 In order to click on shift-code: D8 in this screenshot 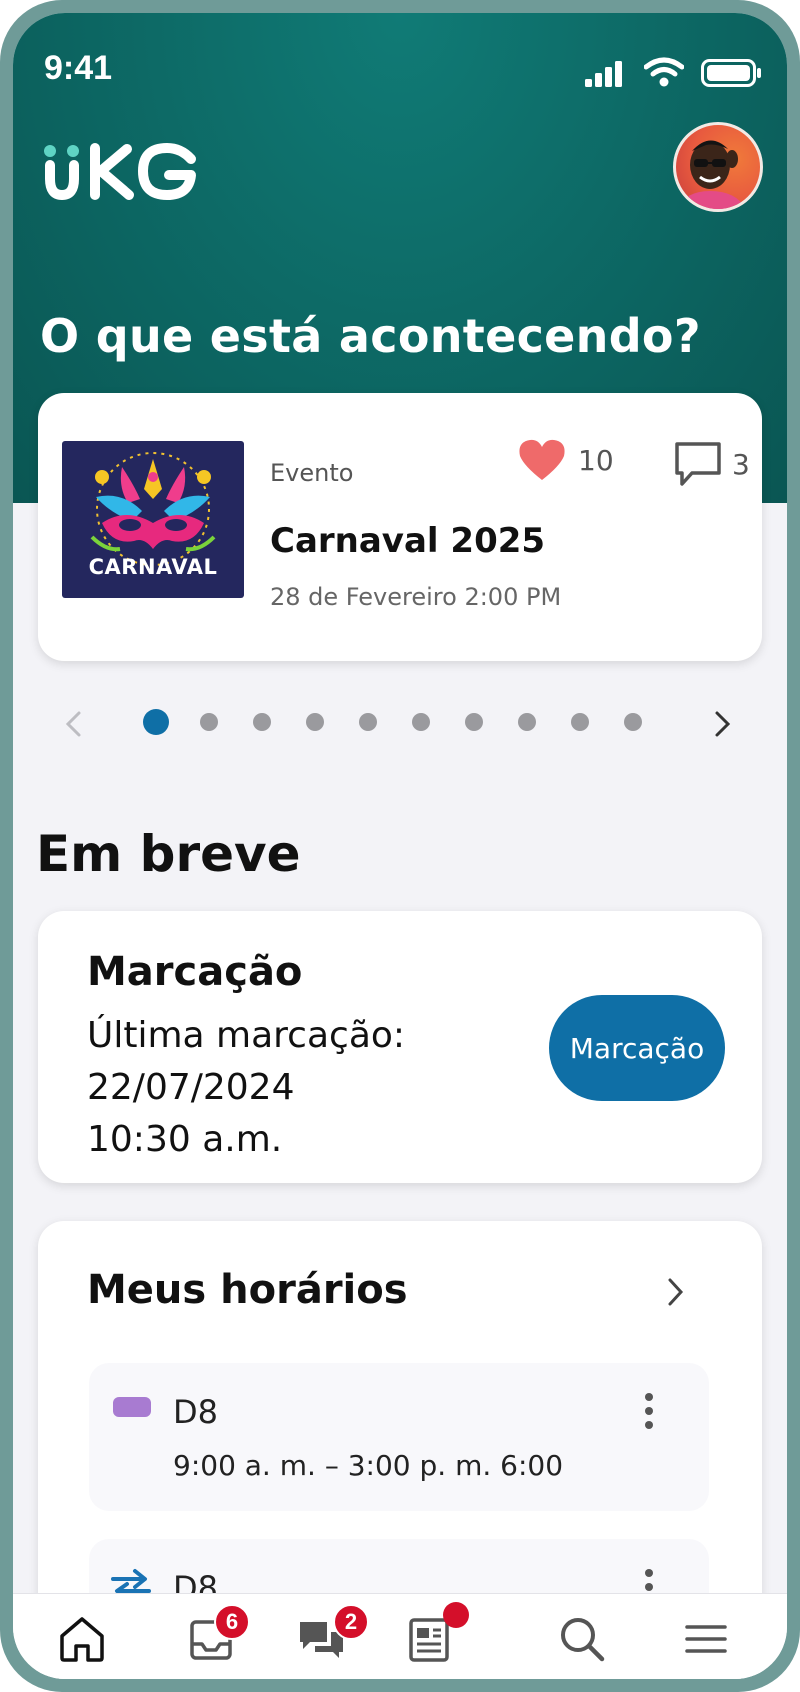, I will do `click(195, 1412)`.